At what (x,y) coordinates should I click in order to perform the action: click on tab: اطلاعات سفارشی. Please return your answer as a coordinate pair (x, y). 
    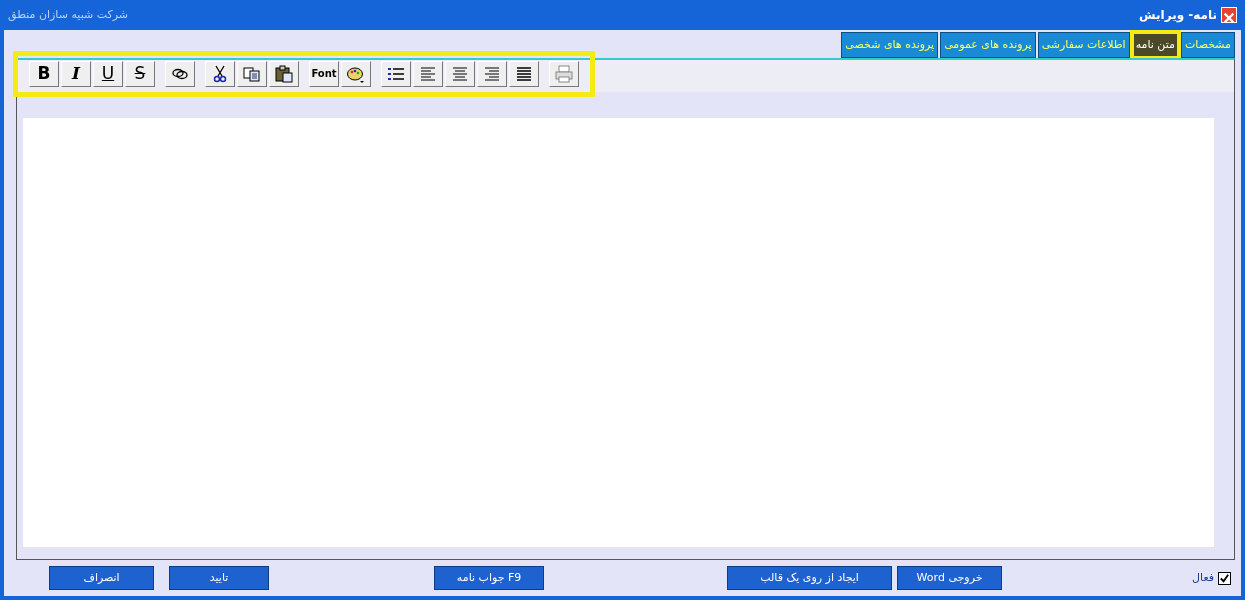
    Looking at the image, I should click on (1083, 45).